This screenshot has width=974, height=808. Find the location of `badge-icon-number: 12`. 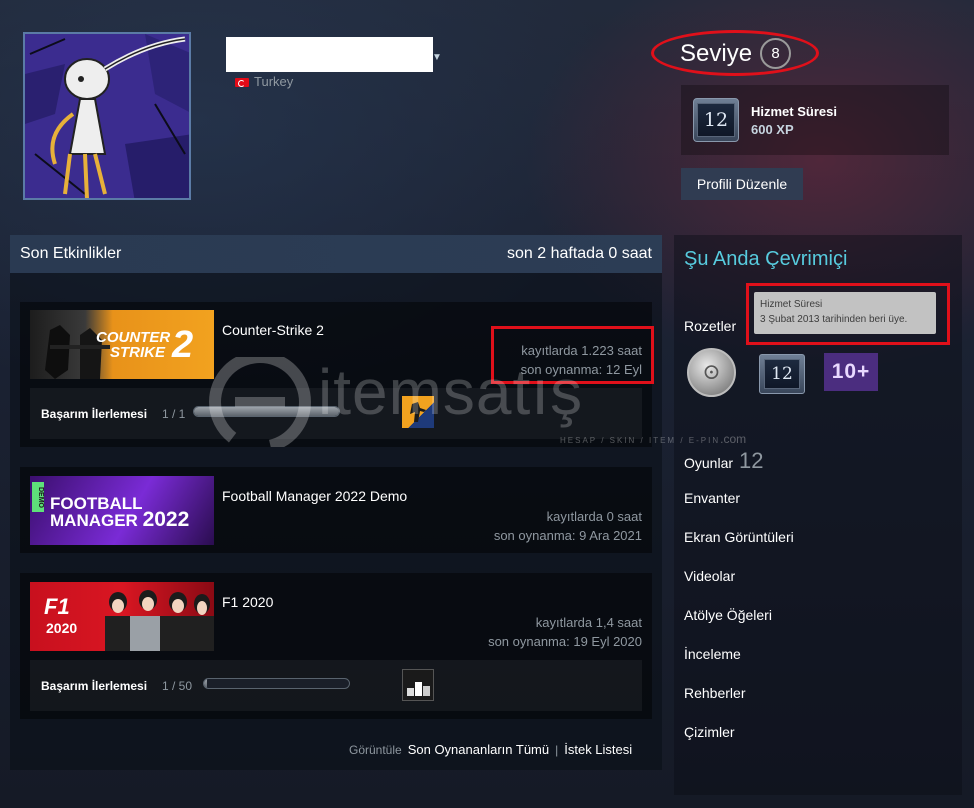

badge-icon-number: 12 is located at coordinates (716, 120).